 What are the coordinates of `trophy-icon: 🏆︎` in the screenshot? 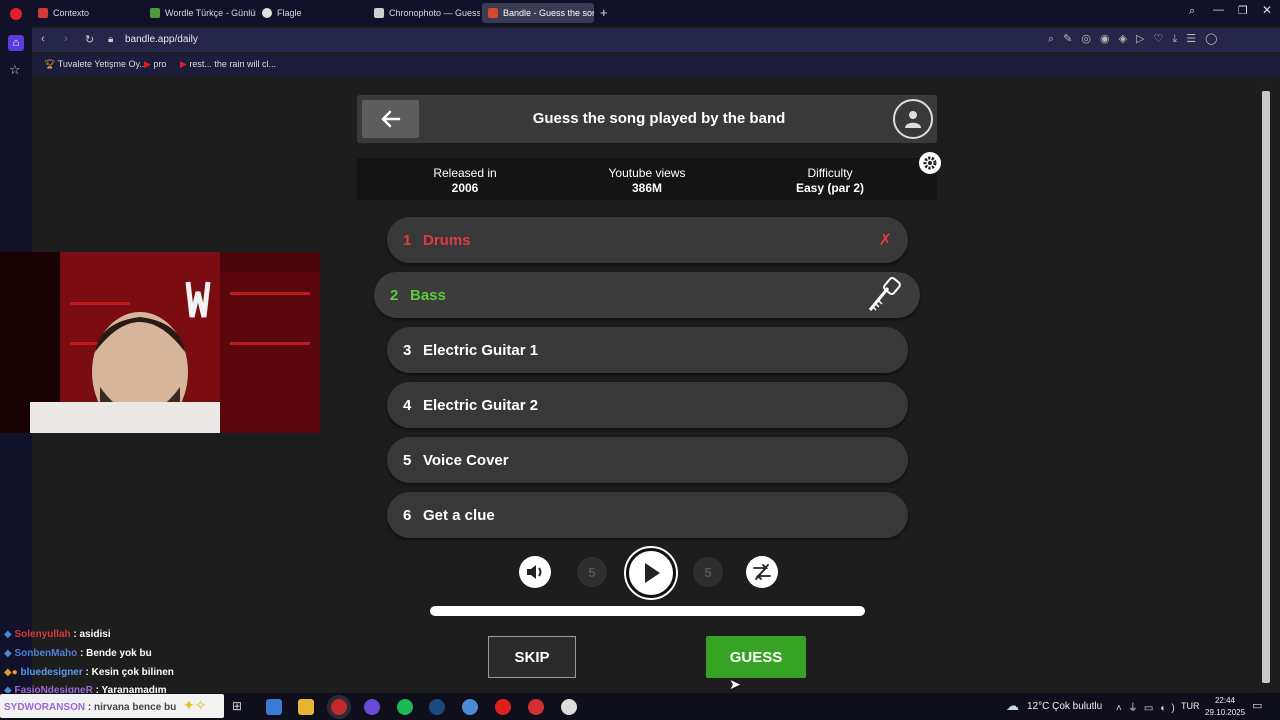 It's located at (51, 64).